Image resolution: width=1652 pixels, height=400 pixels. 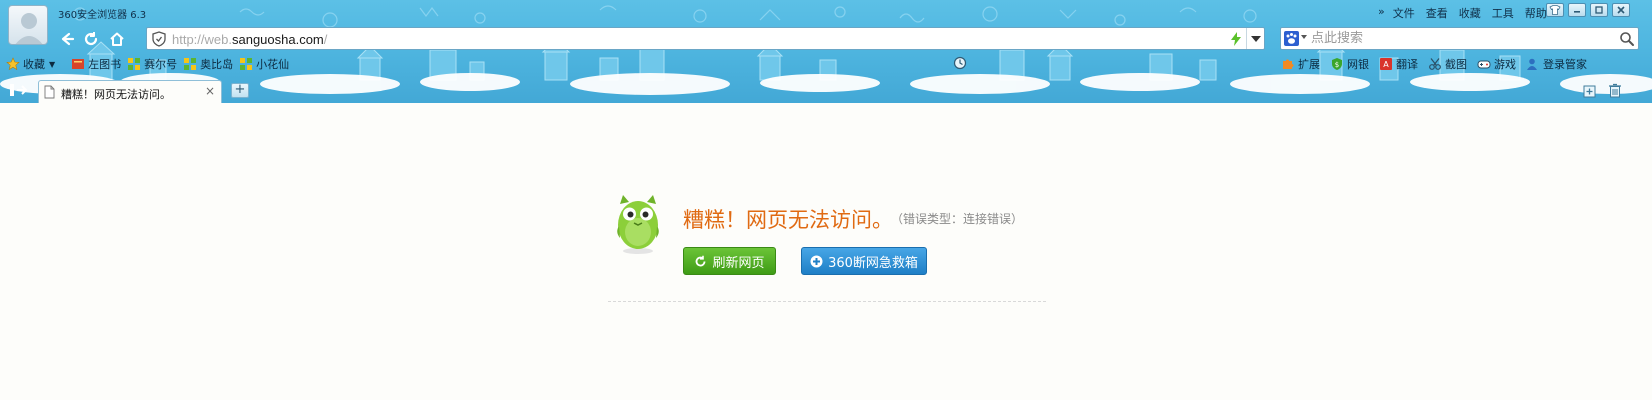 What do you see at coordinates (1309, 64) in the screenshot?
I see `tool-label: 扩展` at bounding box center [1309, 64].